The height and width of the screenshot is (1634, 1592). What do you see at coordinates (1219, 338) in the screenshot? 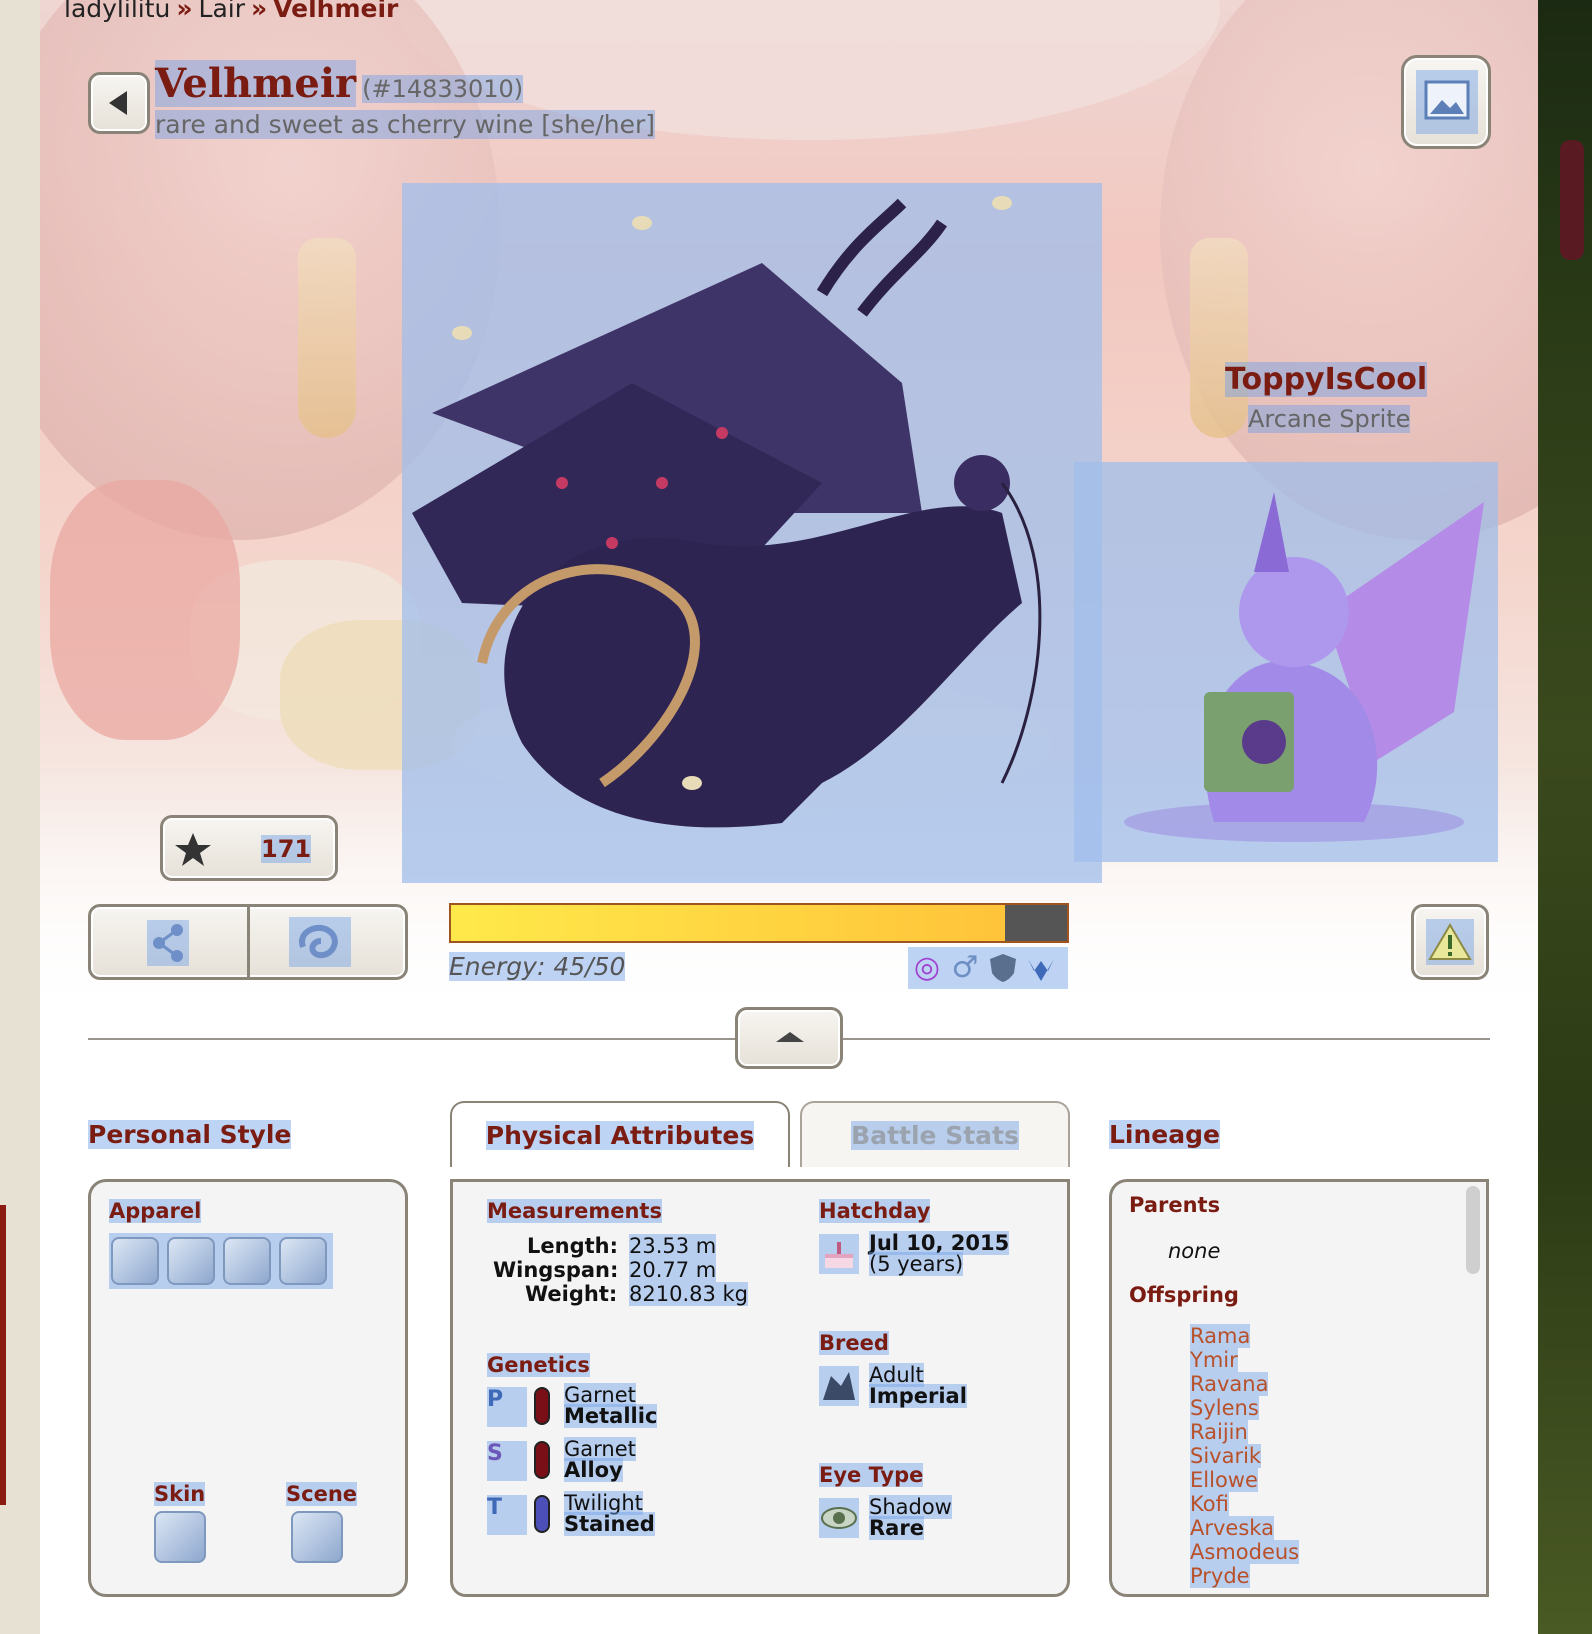
I see `tassel-right` at bounding box center [1219, 338].